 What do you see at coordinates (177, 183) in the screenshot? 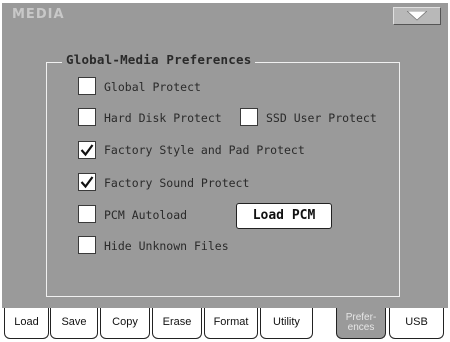
I see `factory-sound-protect-label: Factory Sound Protect` at bounding box center [177, 183].